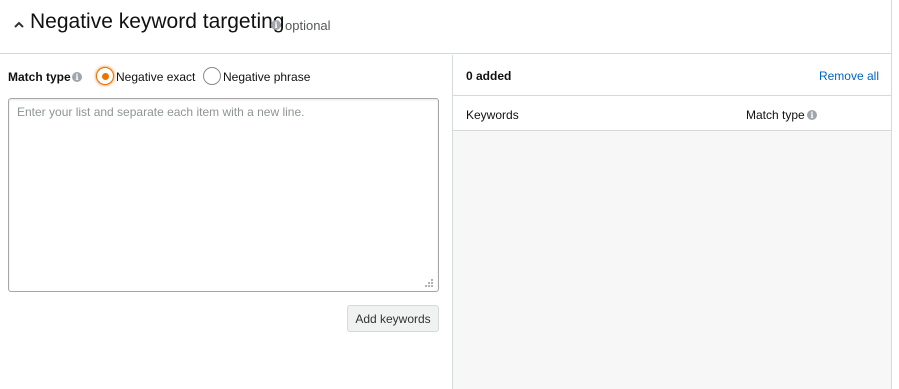  What do you see at coordinates (672, 75) in the screenshot?
I see `added-summary-bar: 0 added Remove all` at bounding box center [672, 75].